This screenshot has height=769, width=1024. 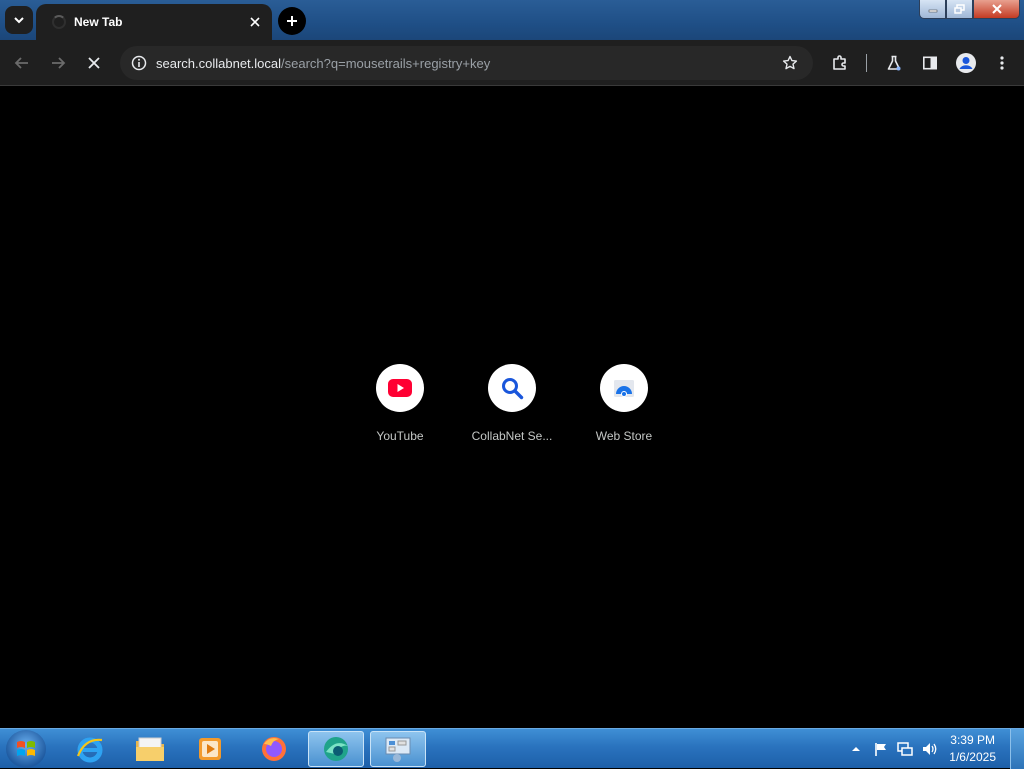 What do you see at coordinates (59, 22) in the screenshot?
I see `loading-spinner-icon` at bounding box center [59, 22].